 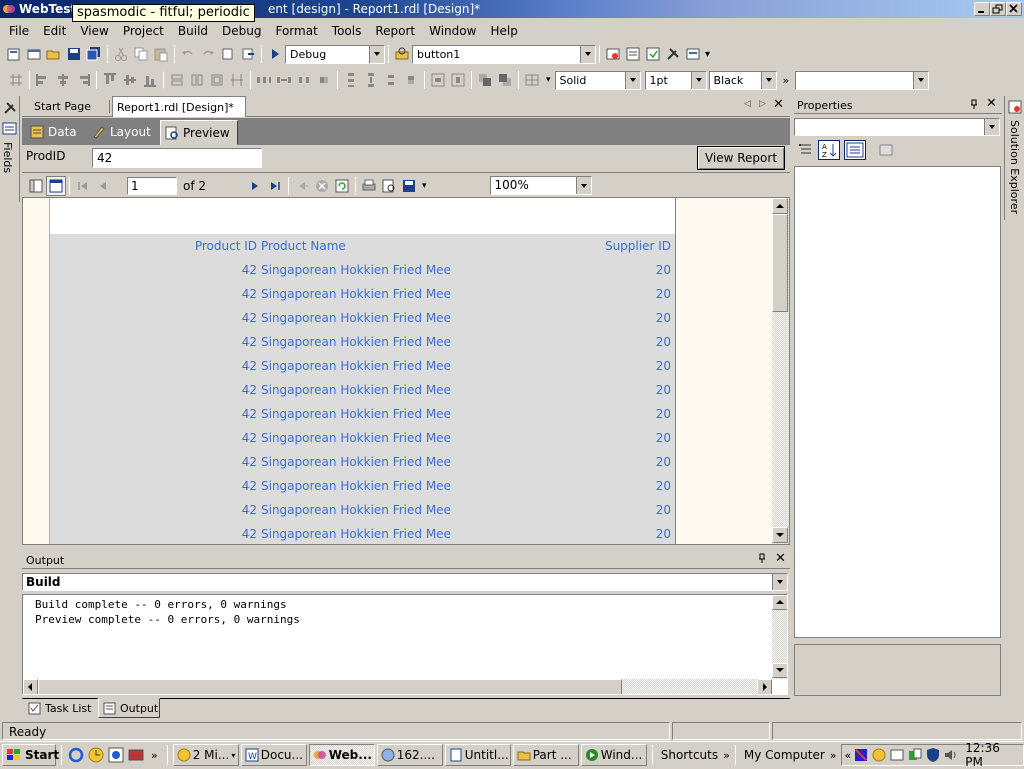 I want to click on previous-page-icon, so click(x=103, y=186).